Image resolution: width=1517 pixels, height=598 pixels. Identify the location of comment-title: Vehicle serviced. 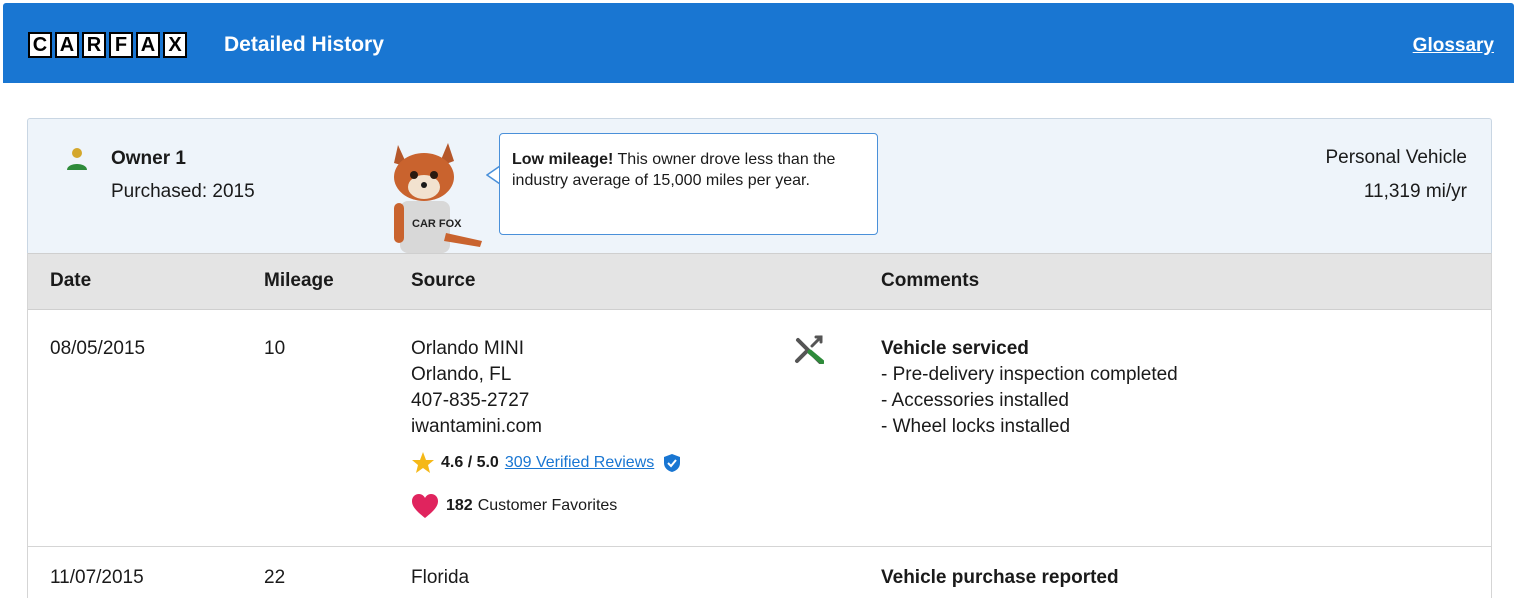
(955, 348).